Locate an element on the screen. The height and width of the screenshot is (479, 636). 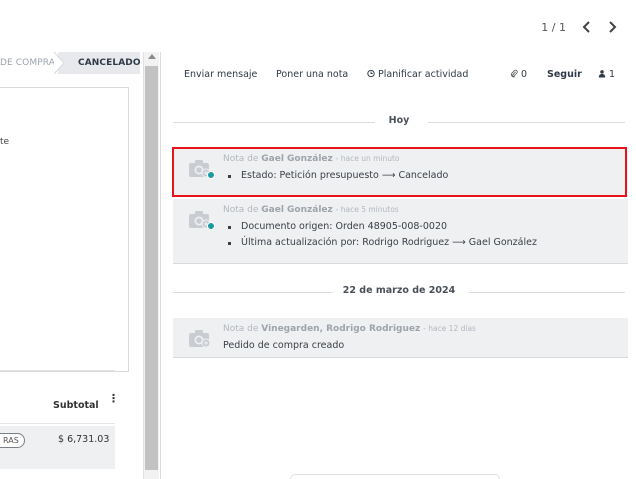
tracking-change: Estado: Petición presupuesto ⟶ Cancelado is located at coordinates (337, 177).